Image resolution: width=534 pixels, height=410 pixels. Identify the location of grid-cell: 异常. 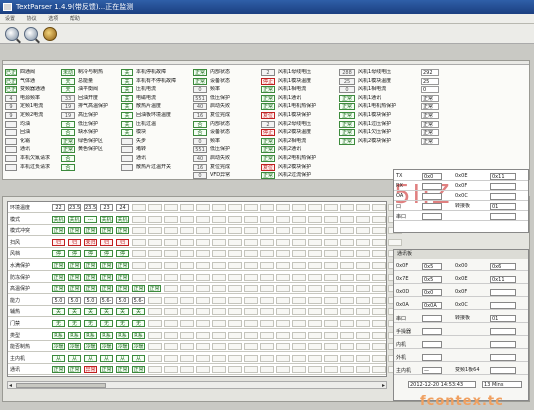
(90, 370).